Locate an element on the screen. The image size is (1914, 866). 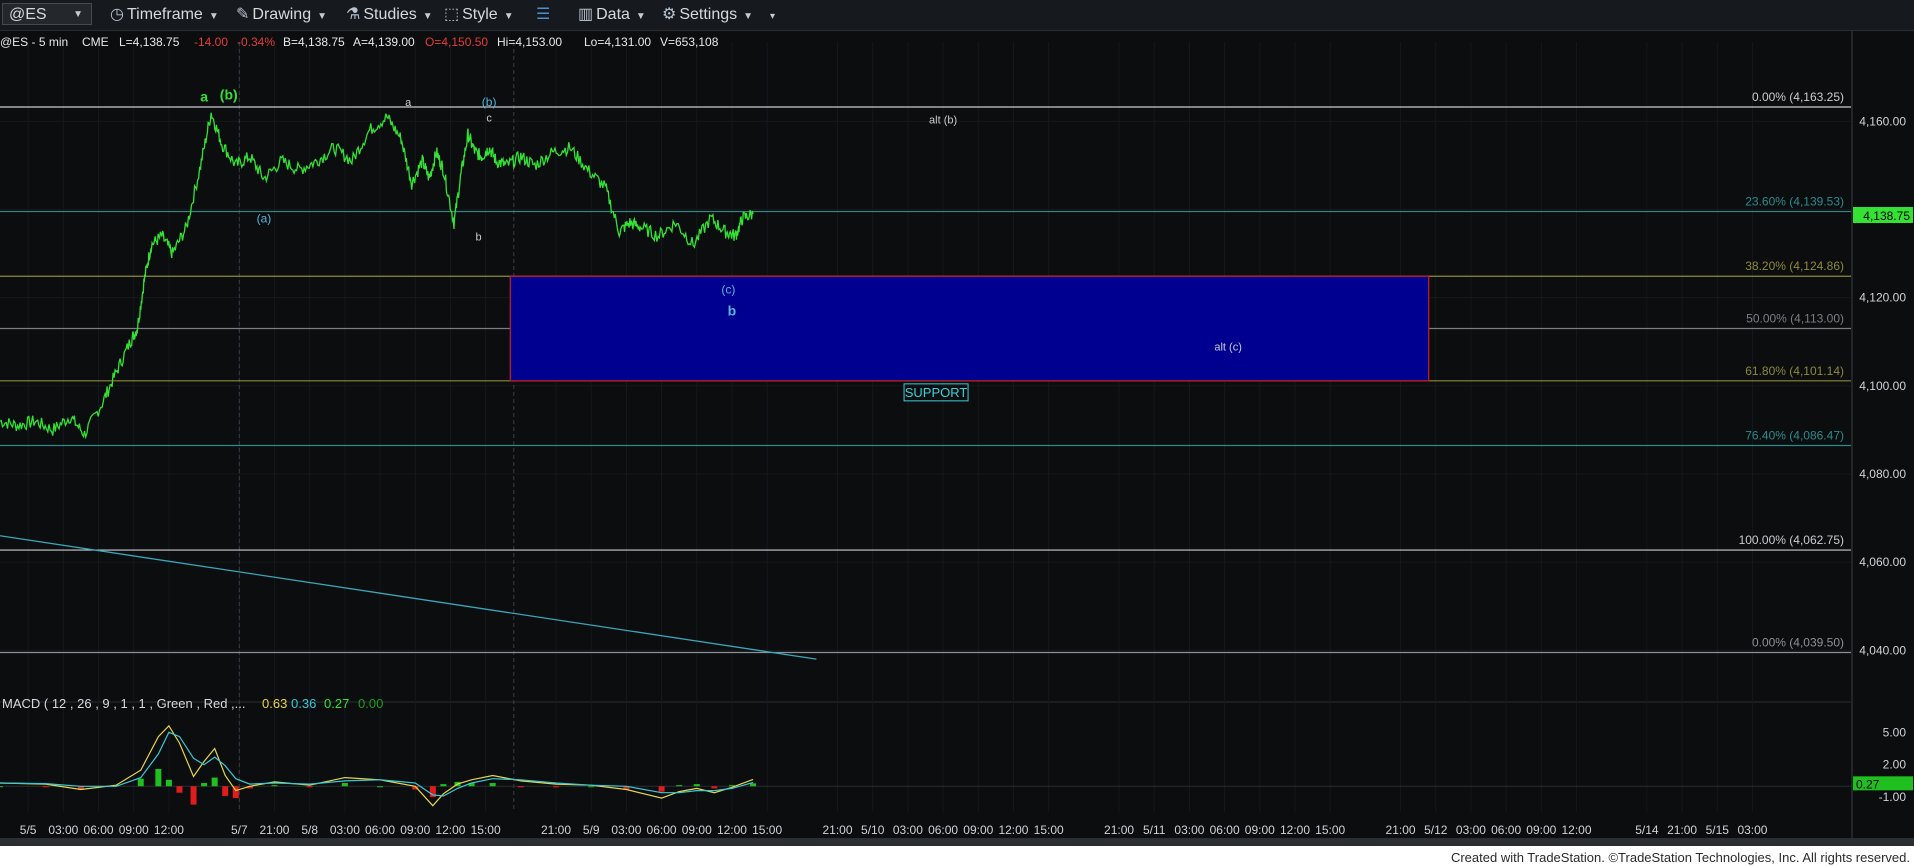
price-tick-label: 4,120.00 is located at coordinates (1882, 298).